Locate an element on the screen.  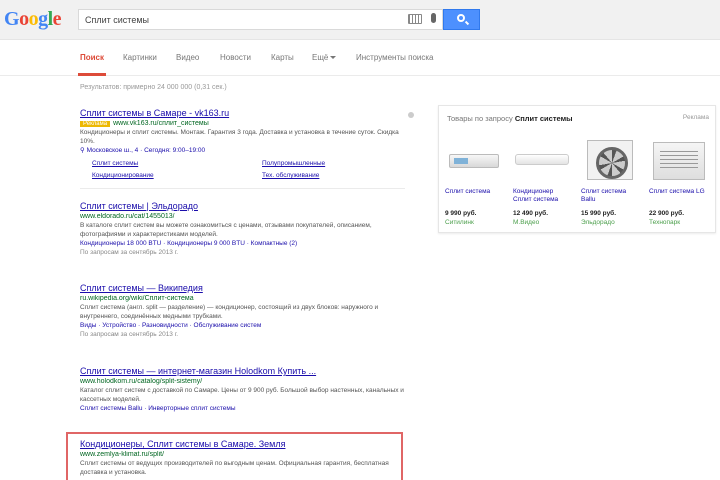
keyboard-icon is located at coordinates (415, 19).